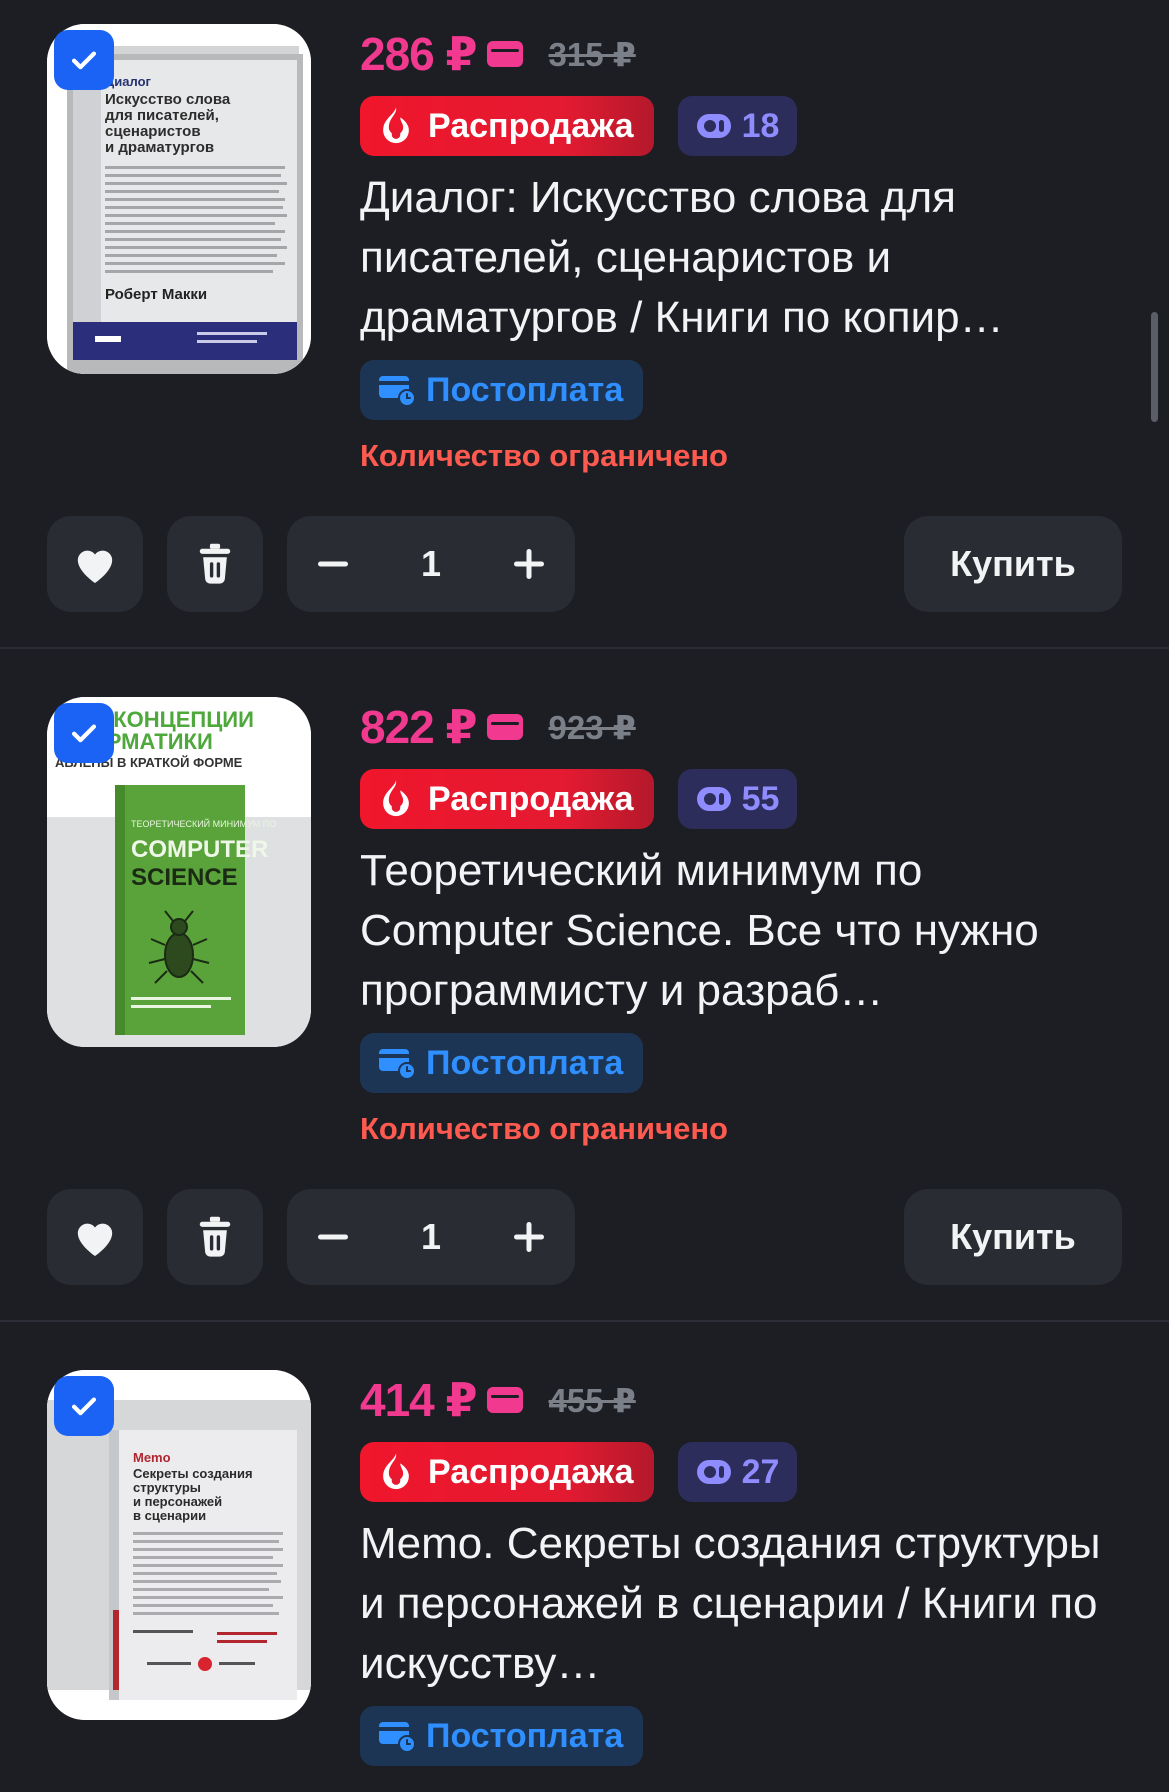 This screenshot has height=1792, width=1169. I want to click on badges: Распродажа 18, so click(579, 126).